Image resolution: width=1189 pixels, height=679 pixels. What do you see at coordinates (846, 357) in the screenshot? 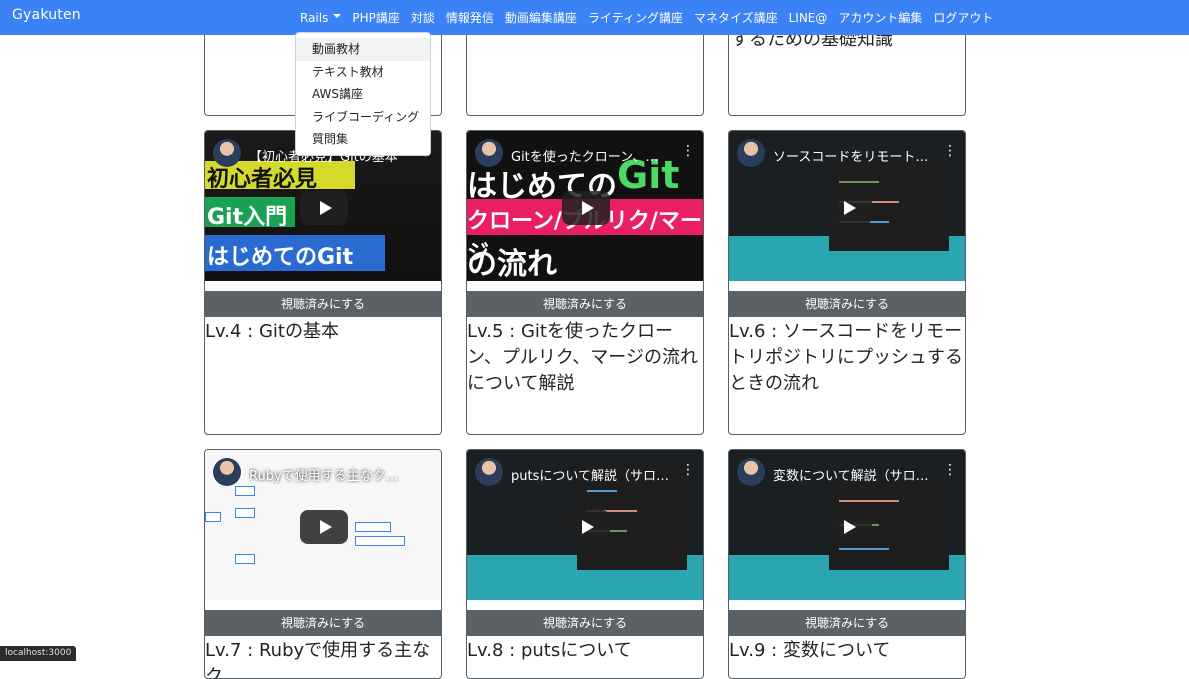
I see `card-title: Lv.6 : ソースコードをリモートリポジトリにプッシュするときの流れ` at bounding box center [846, 357].